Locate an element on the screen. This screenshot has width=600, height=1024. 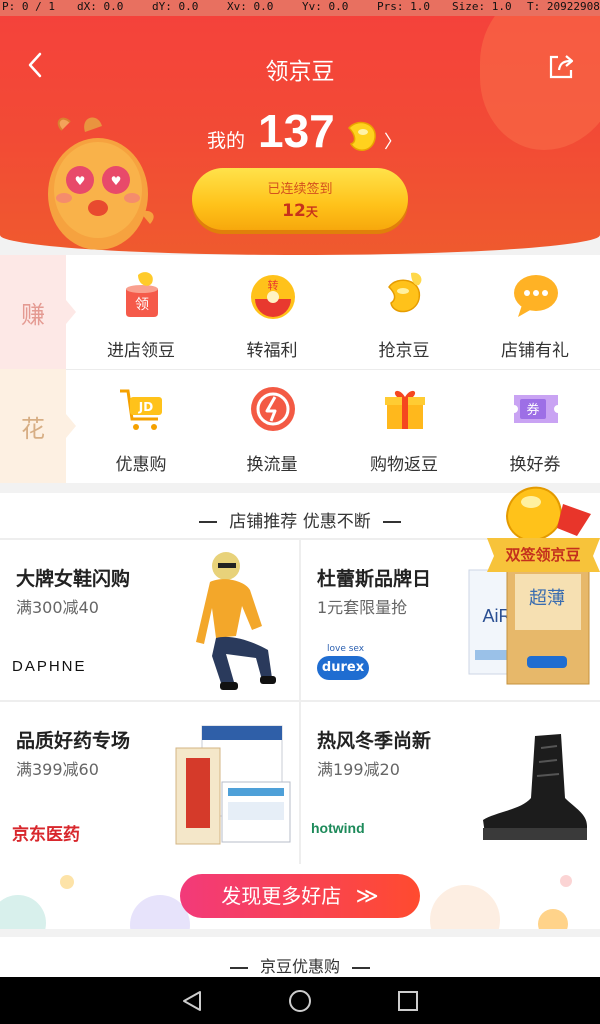
debug-prs: Prs: 1.0 is located at coordinates (403, 6).